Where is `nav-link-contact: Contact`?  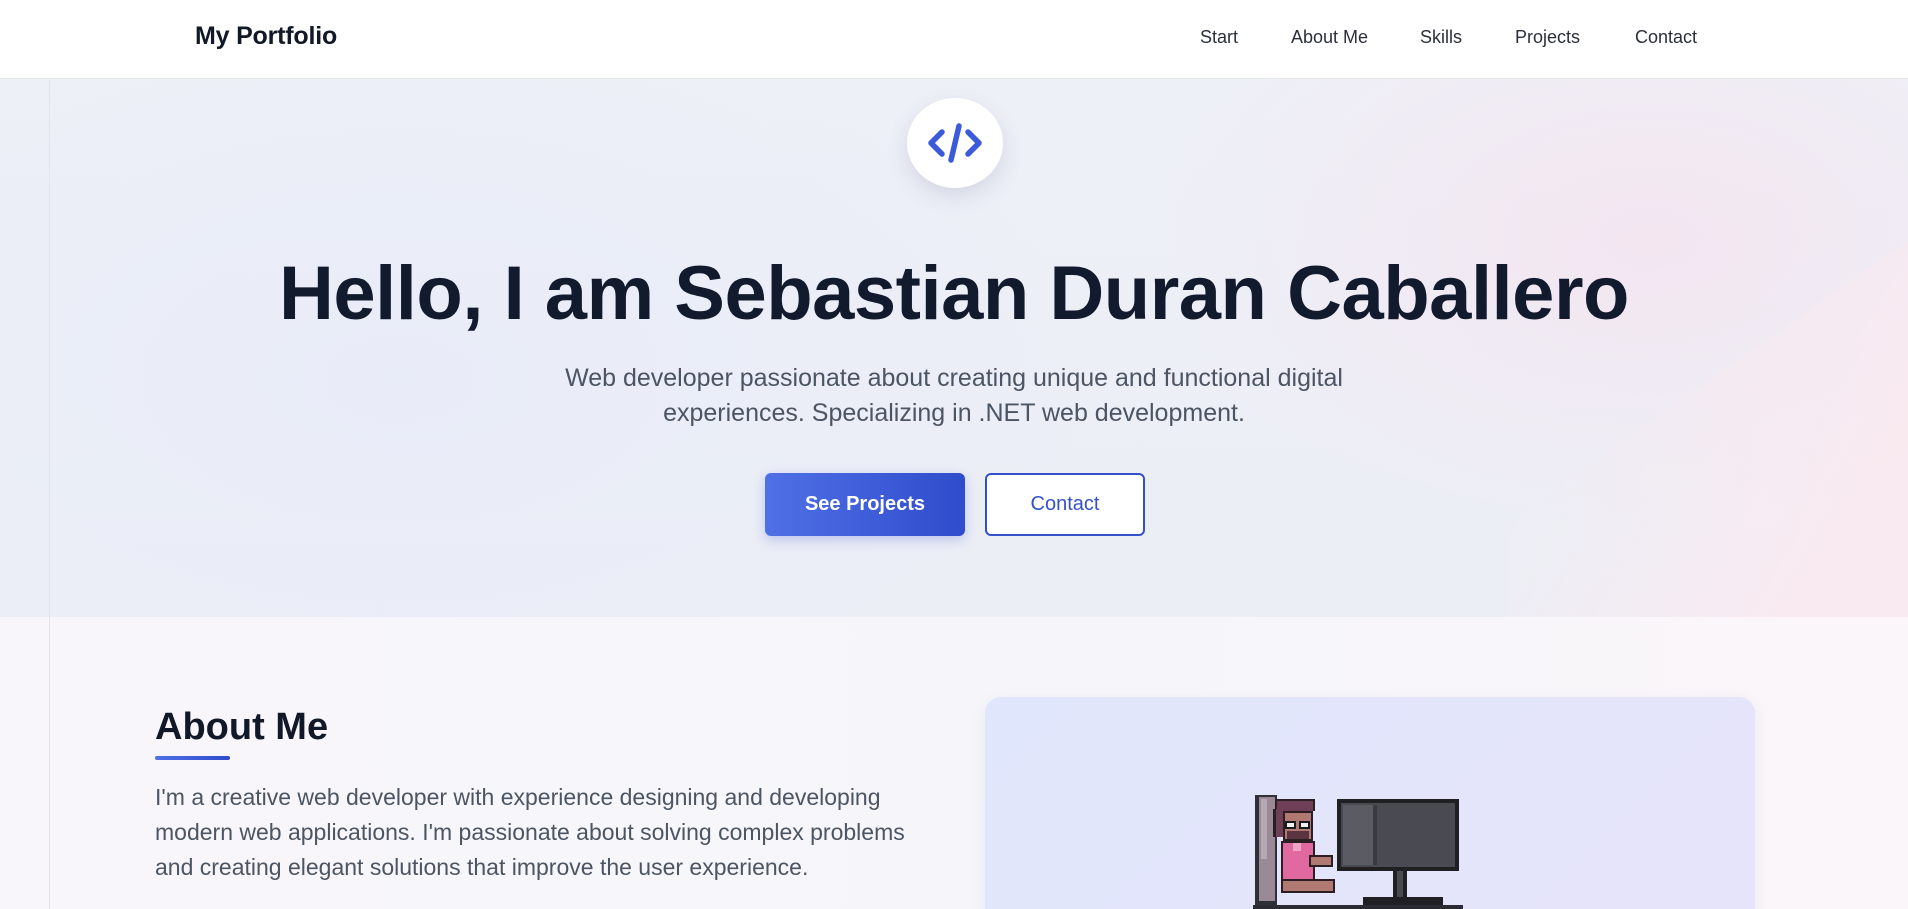
nav-link-contact: Contact is located at coordinates (1666, 37).